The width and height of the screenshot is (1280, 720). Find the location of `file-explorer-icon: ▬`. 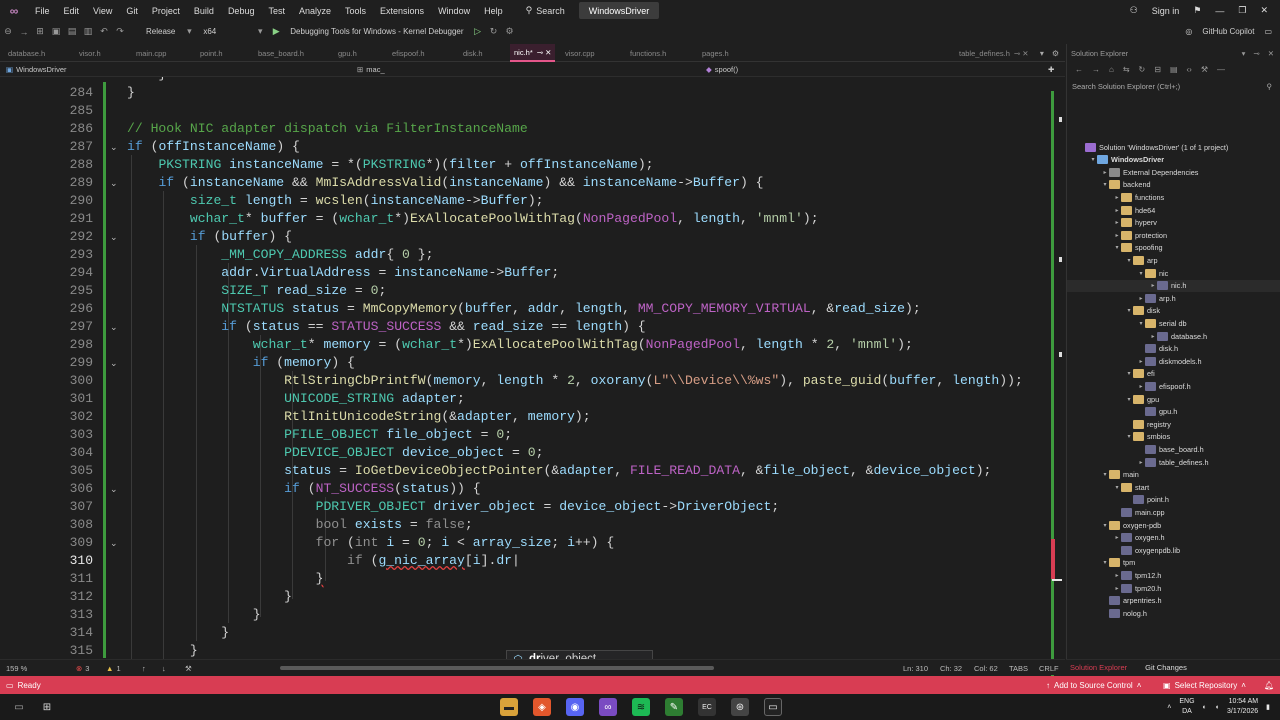

file-explorer-icon: ▬ is located at coordinates (509, 707).